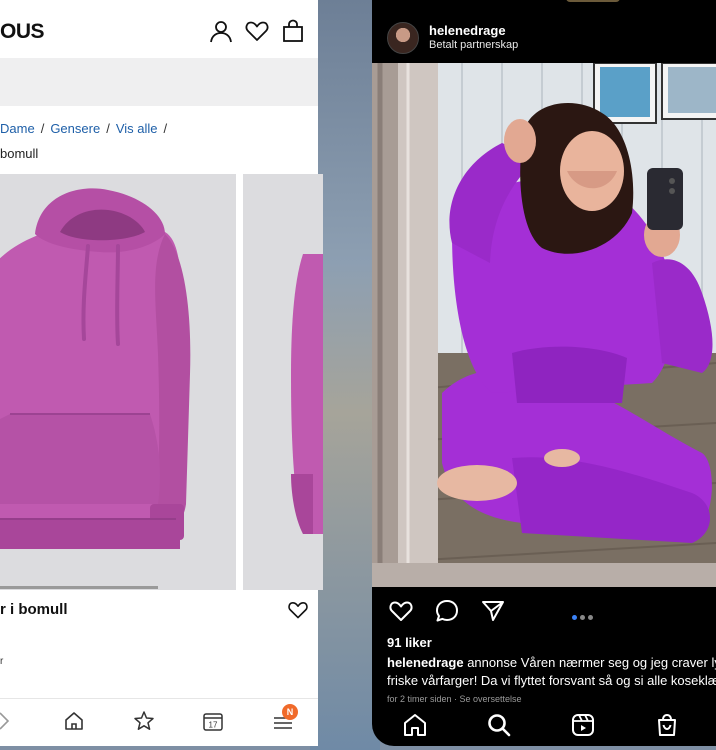 This screenshot has width=716, height=750. Describe the element at coordinates (467, 30) in the screenshot. I see `post-username: helenedrage` at that location.